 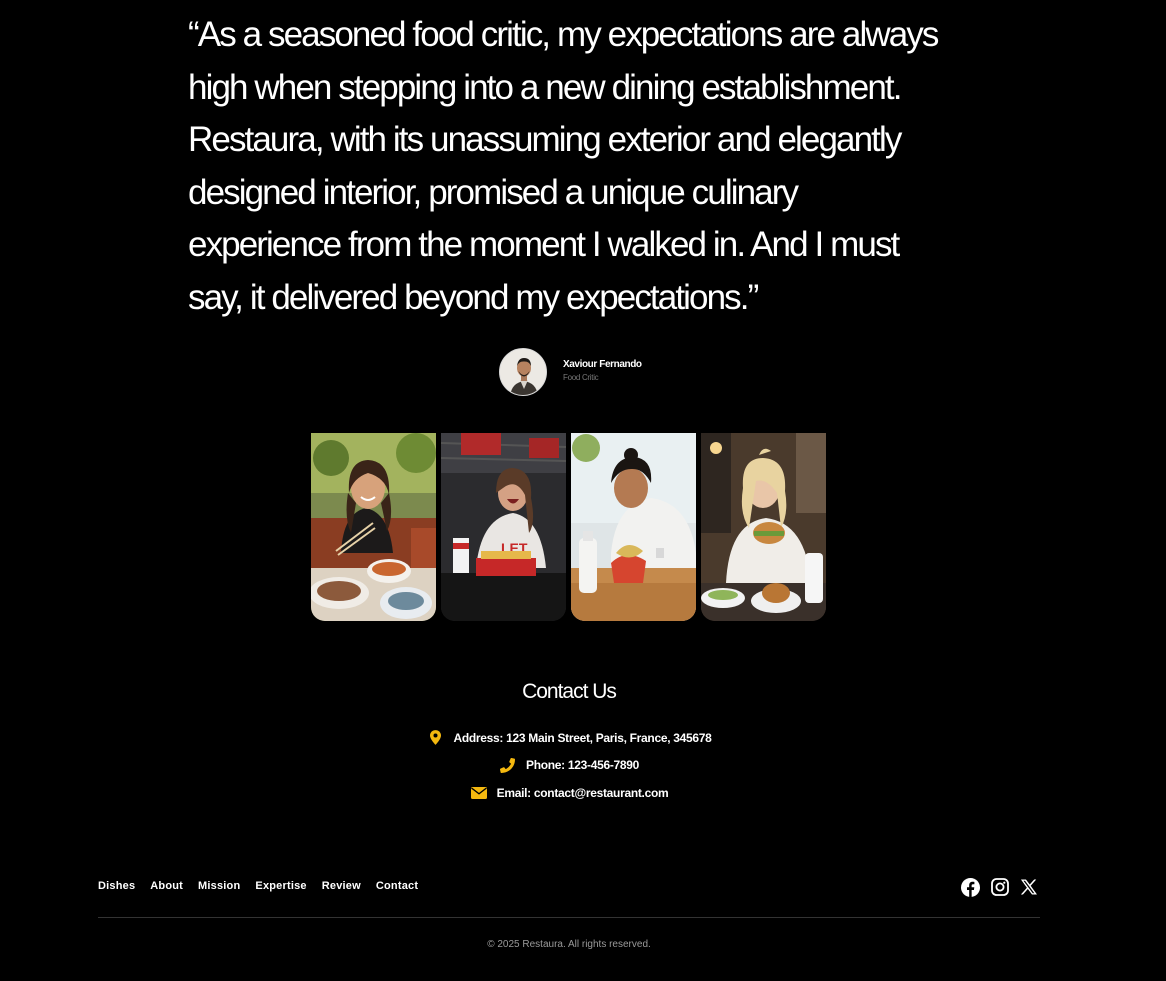 I want to click on social-links, so click(x=999, y=887).